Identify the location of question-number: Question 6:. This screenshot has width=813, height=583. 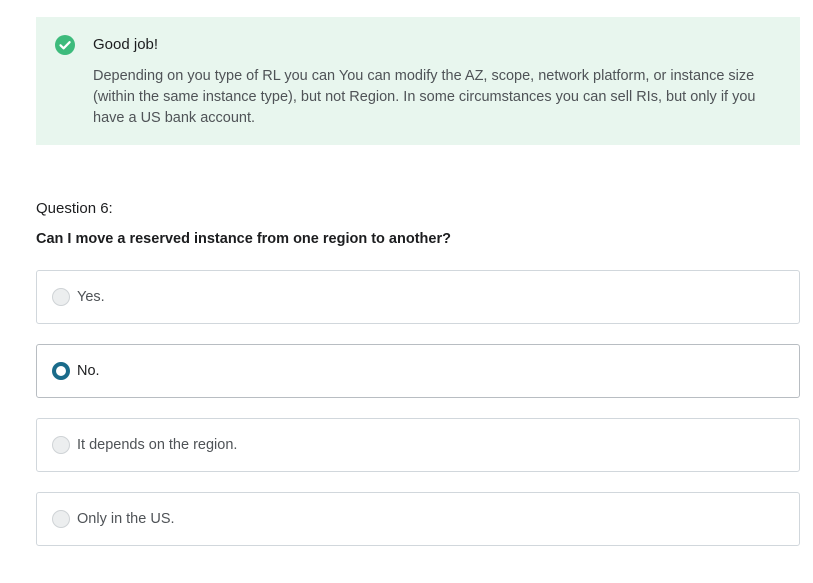
(74, 208).